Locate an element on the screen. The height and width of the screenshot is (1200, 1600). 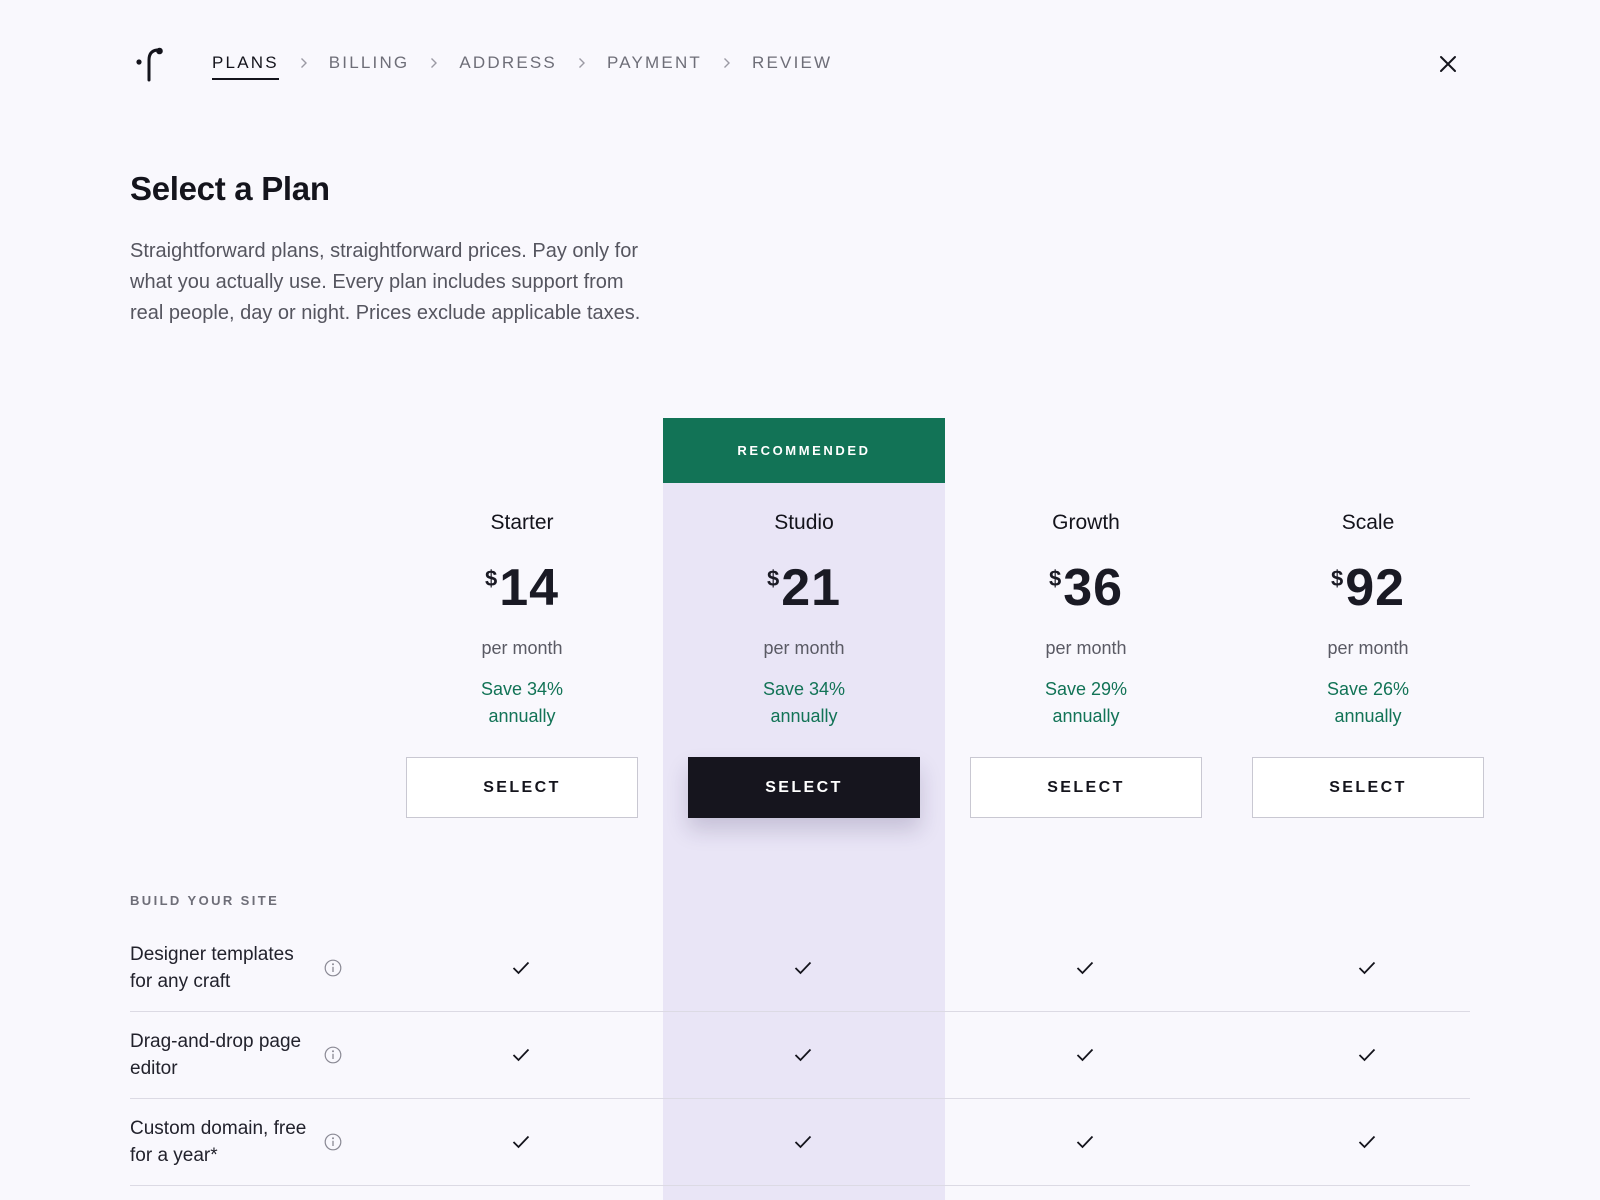
page-title: Select a Plan is located at coordinates (230, 188).